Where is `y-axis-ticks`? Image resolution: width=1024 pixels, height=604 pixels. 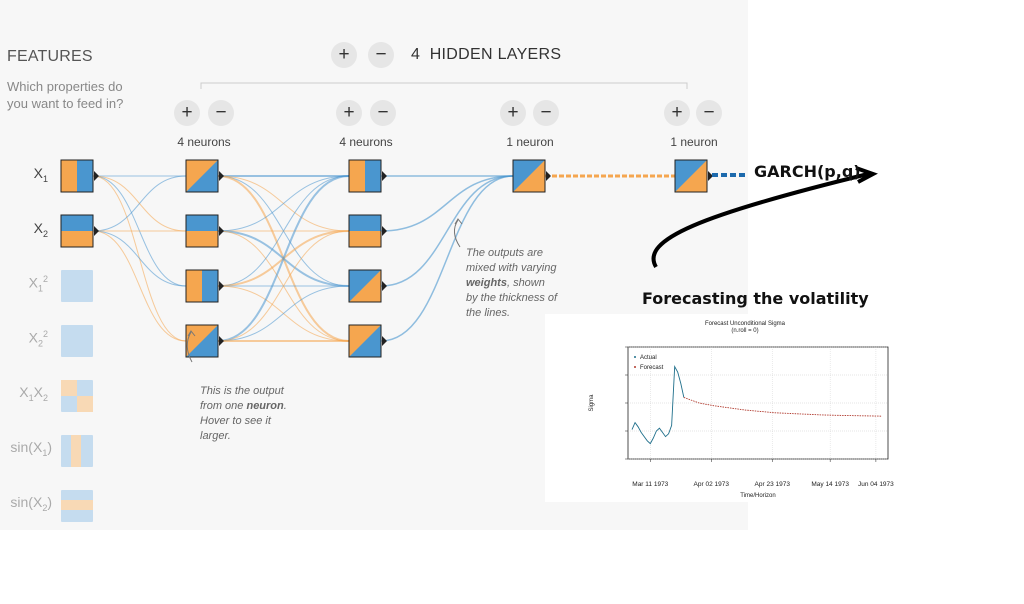 y-axis-ticks is located at coordinates (626, 403).